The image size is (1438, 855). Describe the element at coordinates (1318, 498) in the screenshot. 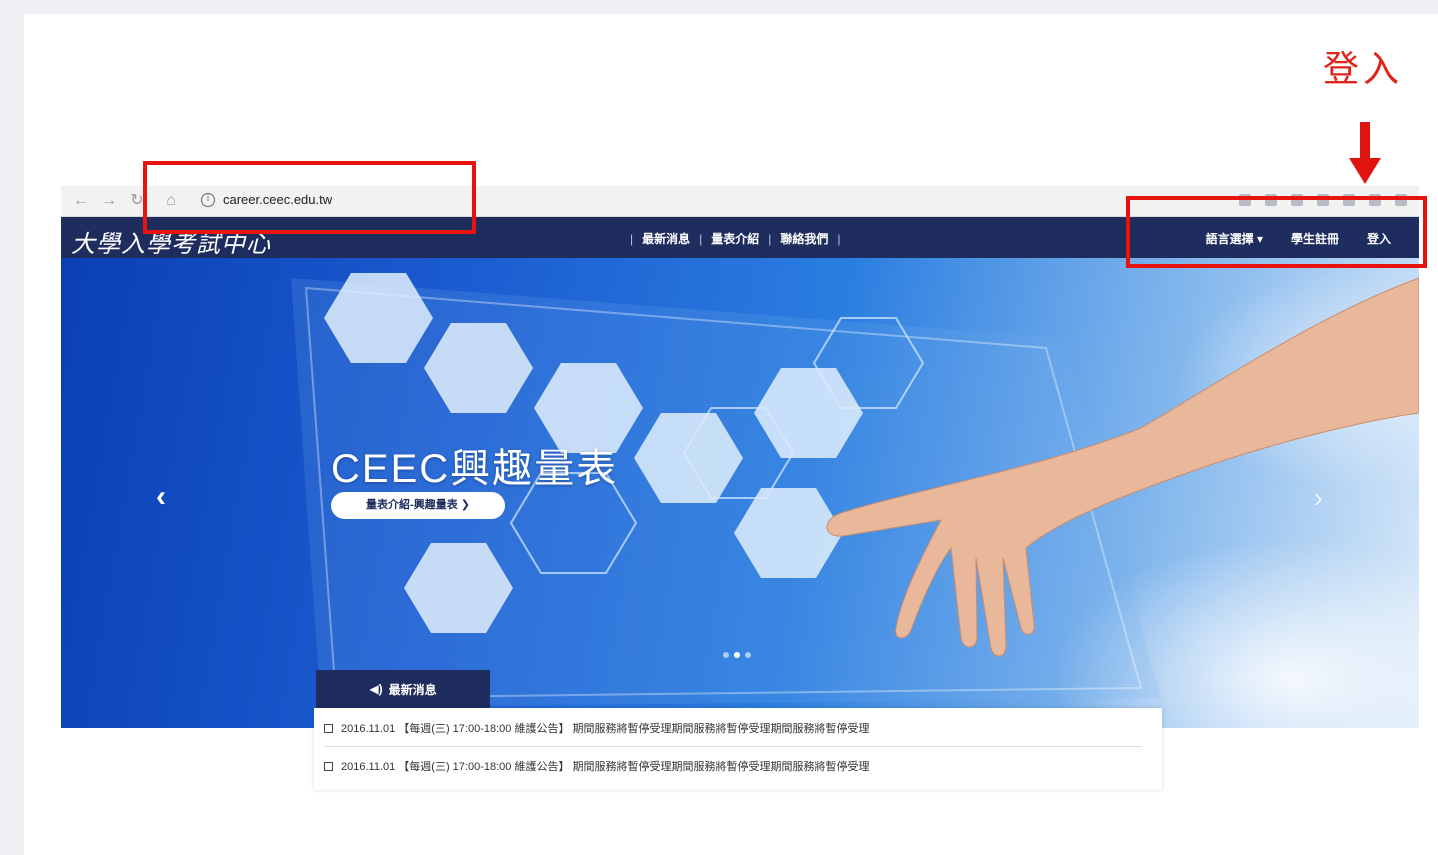

I see `chevron-right-icon: ›` at that location.